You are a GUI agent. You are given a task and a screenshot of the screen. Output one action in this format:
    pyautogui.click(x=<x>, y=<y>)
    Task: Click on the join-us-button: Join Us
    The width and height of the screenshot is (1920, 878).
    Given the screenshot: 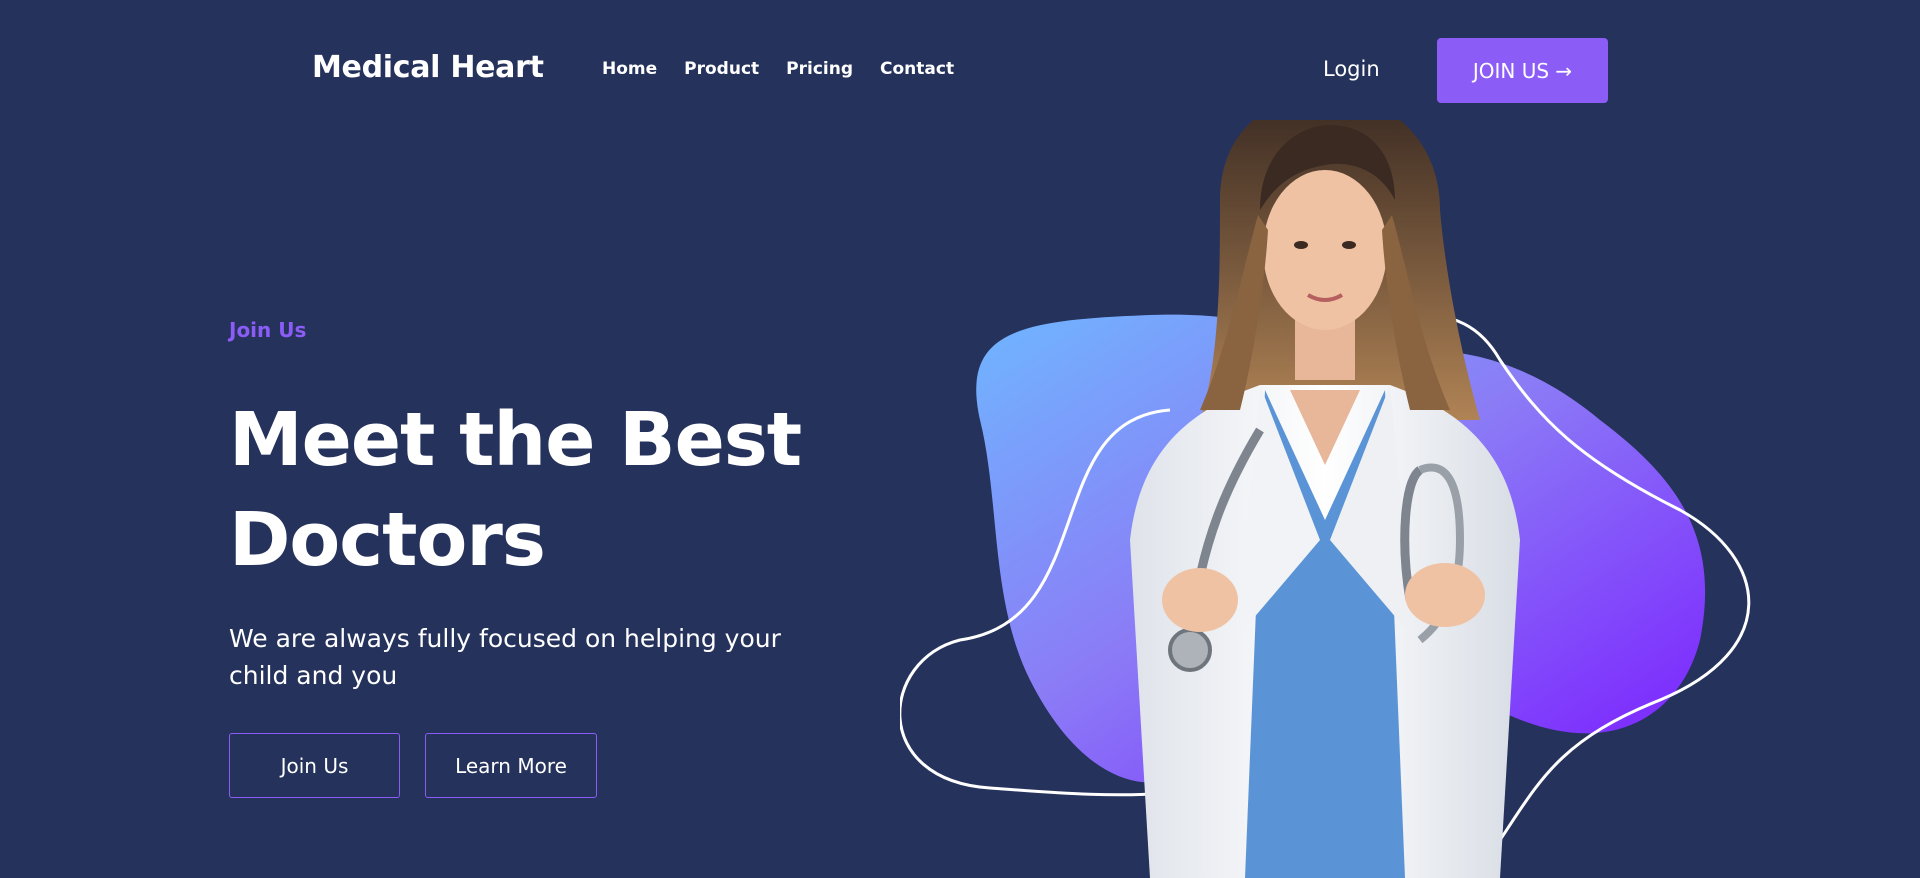 What is the action you would take?
    pyautogui.click(x=314, y=765)
    